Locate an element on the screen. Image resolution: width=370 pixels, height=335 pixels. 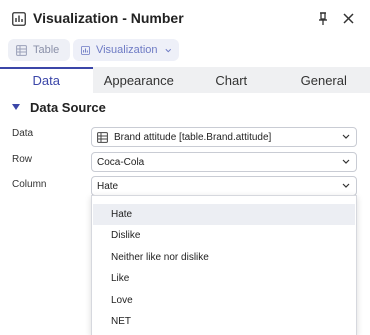
breadcrumb-label: Table is located at coordinates (46, 50).